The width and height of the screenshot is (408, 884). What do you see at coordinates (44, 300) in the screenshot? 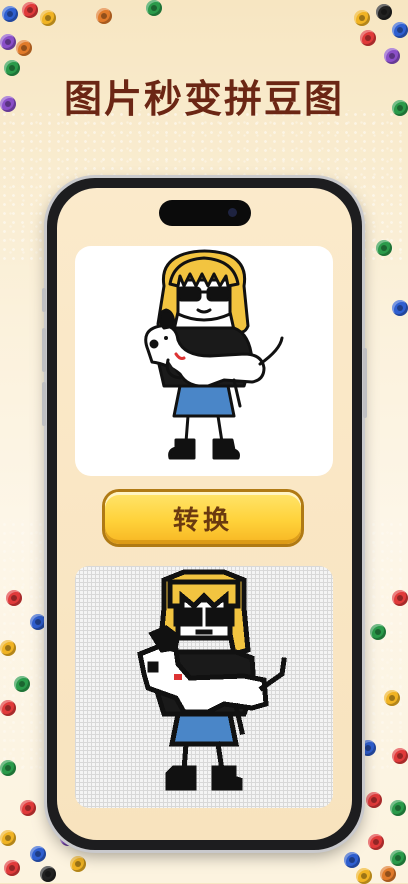
I see `phone-side-button` at bounding box center [44, 300].